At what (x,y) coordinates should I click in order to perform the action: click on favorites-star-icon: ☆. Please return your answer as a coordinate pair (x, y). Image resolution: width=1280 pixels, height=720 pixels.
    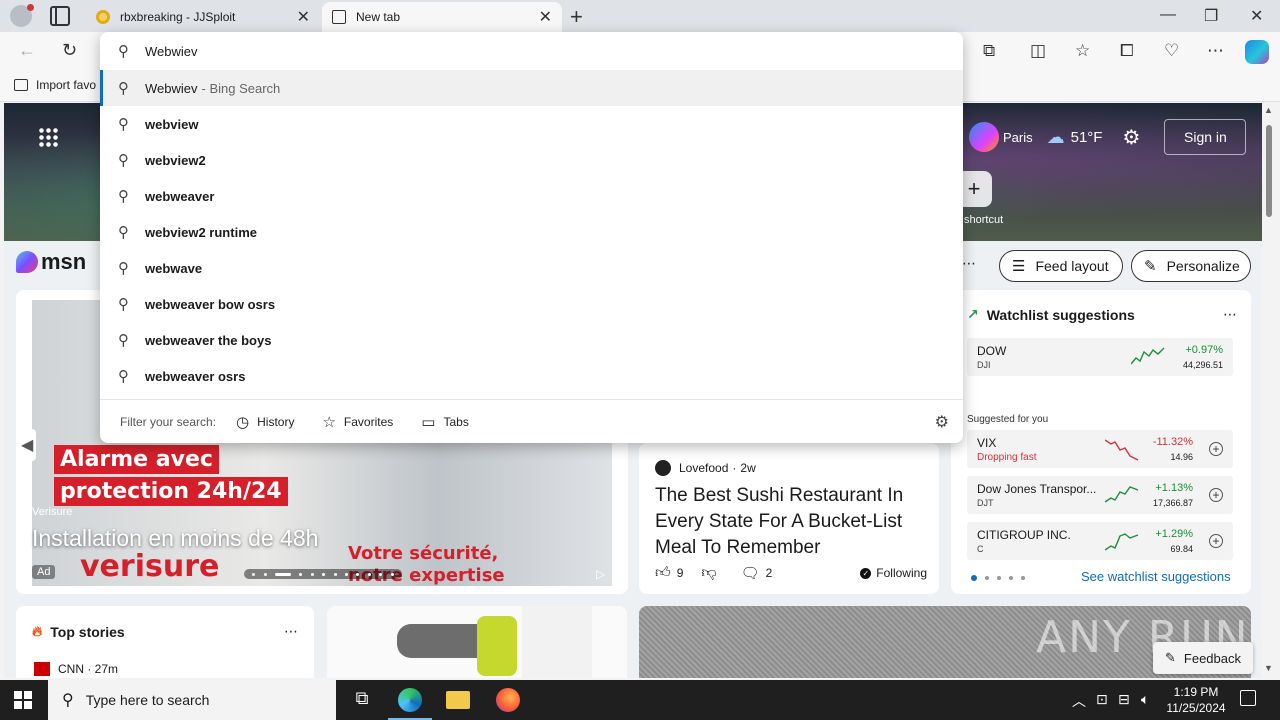
    Looking at the image, I should click on (1082, 51).